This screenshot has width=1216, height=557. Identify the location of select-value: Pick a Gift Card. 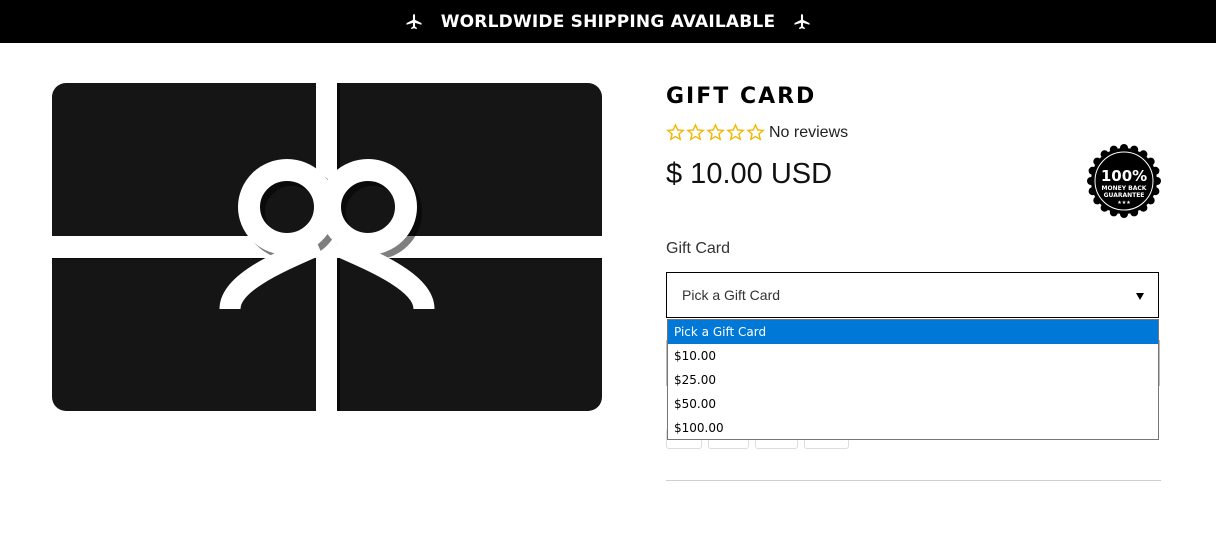
(731, 295).